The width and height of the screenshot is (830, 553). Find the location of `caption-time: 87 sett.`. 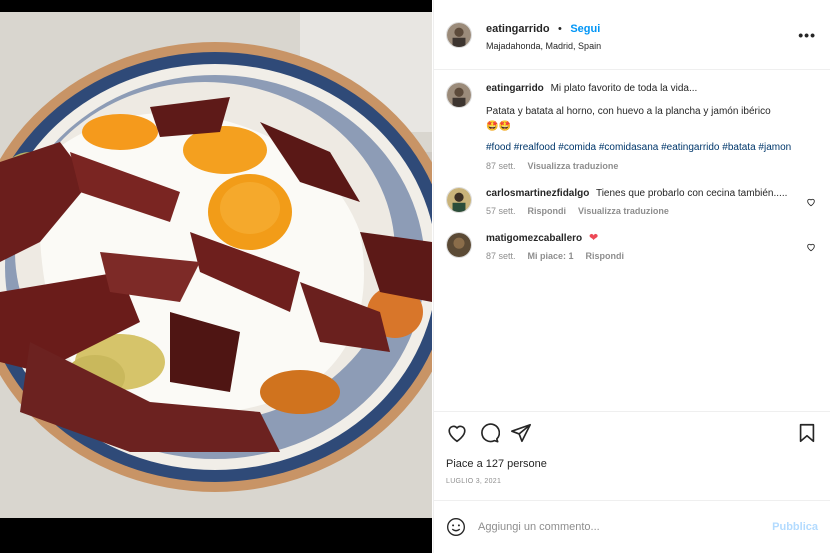

caption-time: 87 sett. is located at coordinates (501, 166).